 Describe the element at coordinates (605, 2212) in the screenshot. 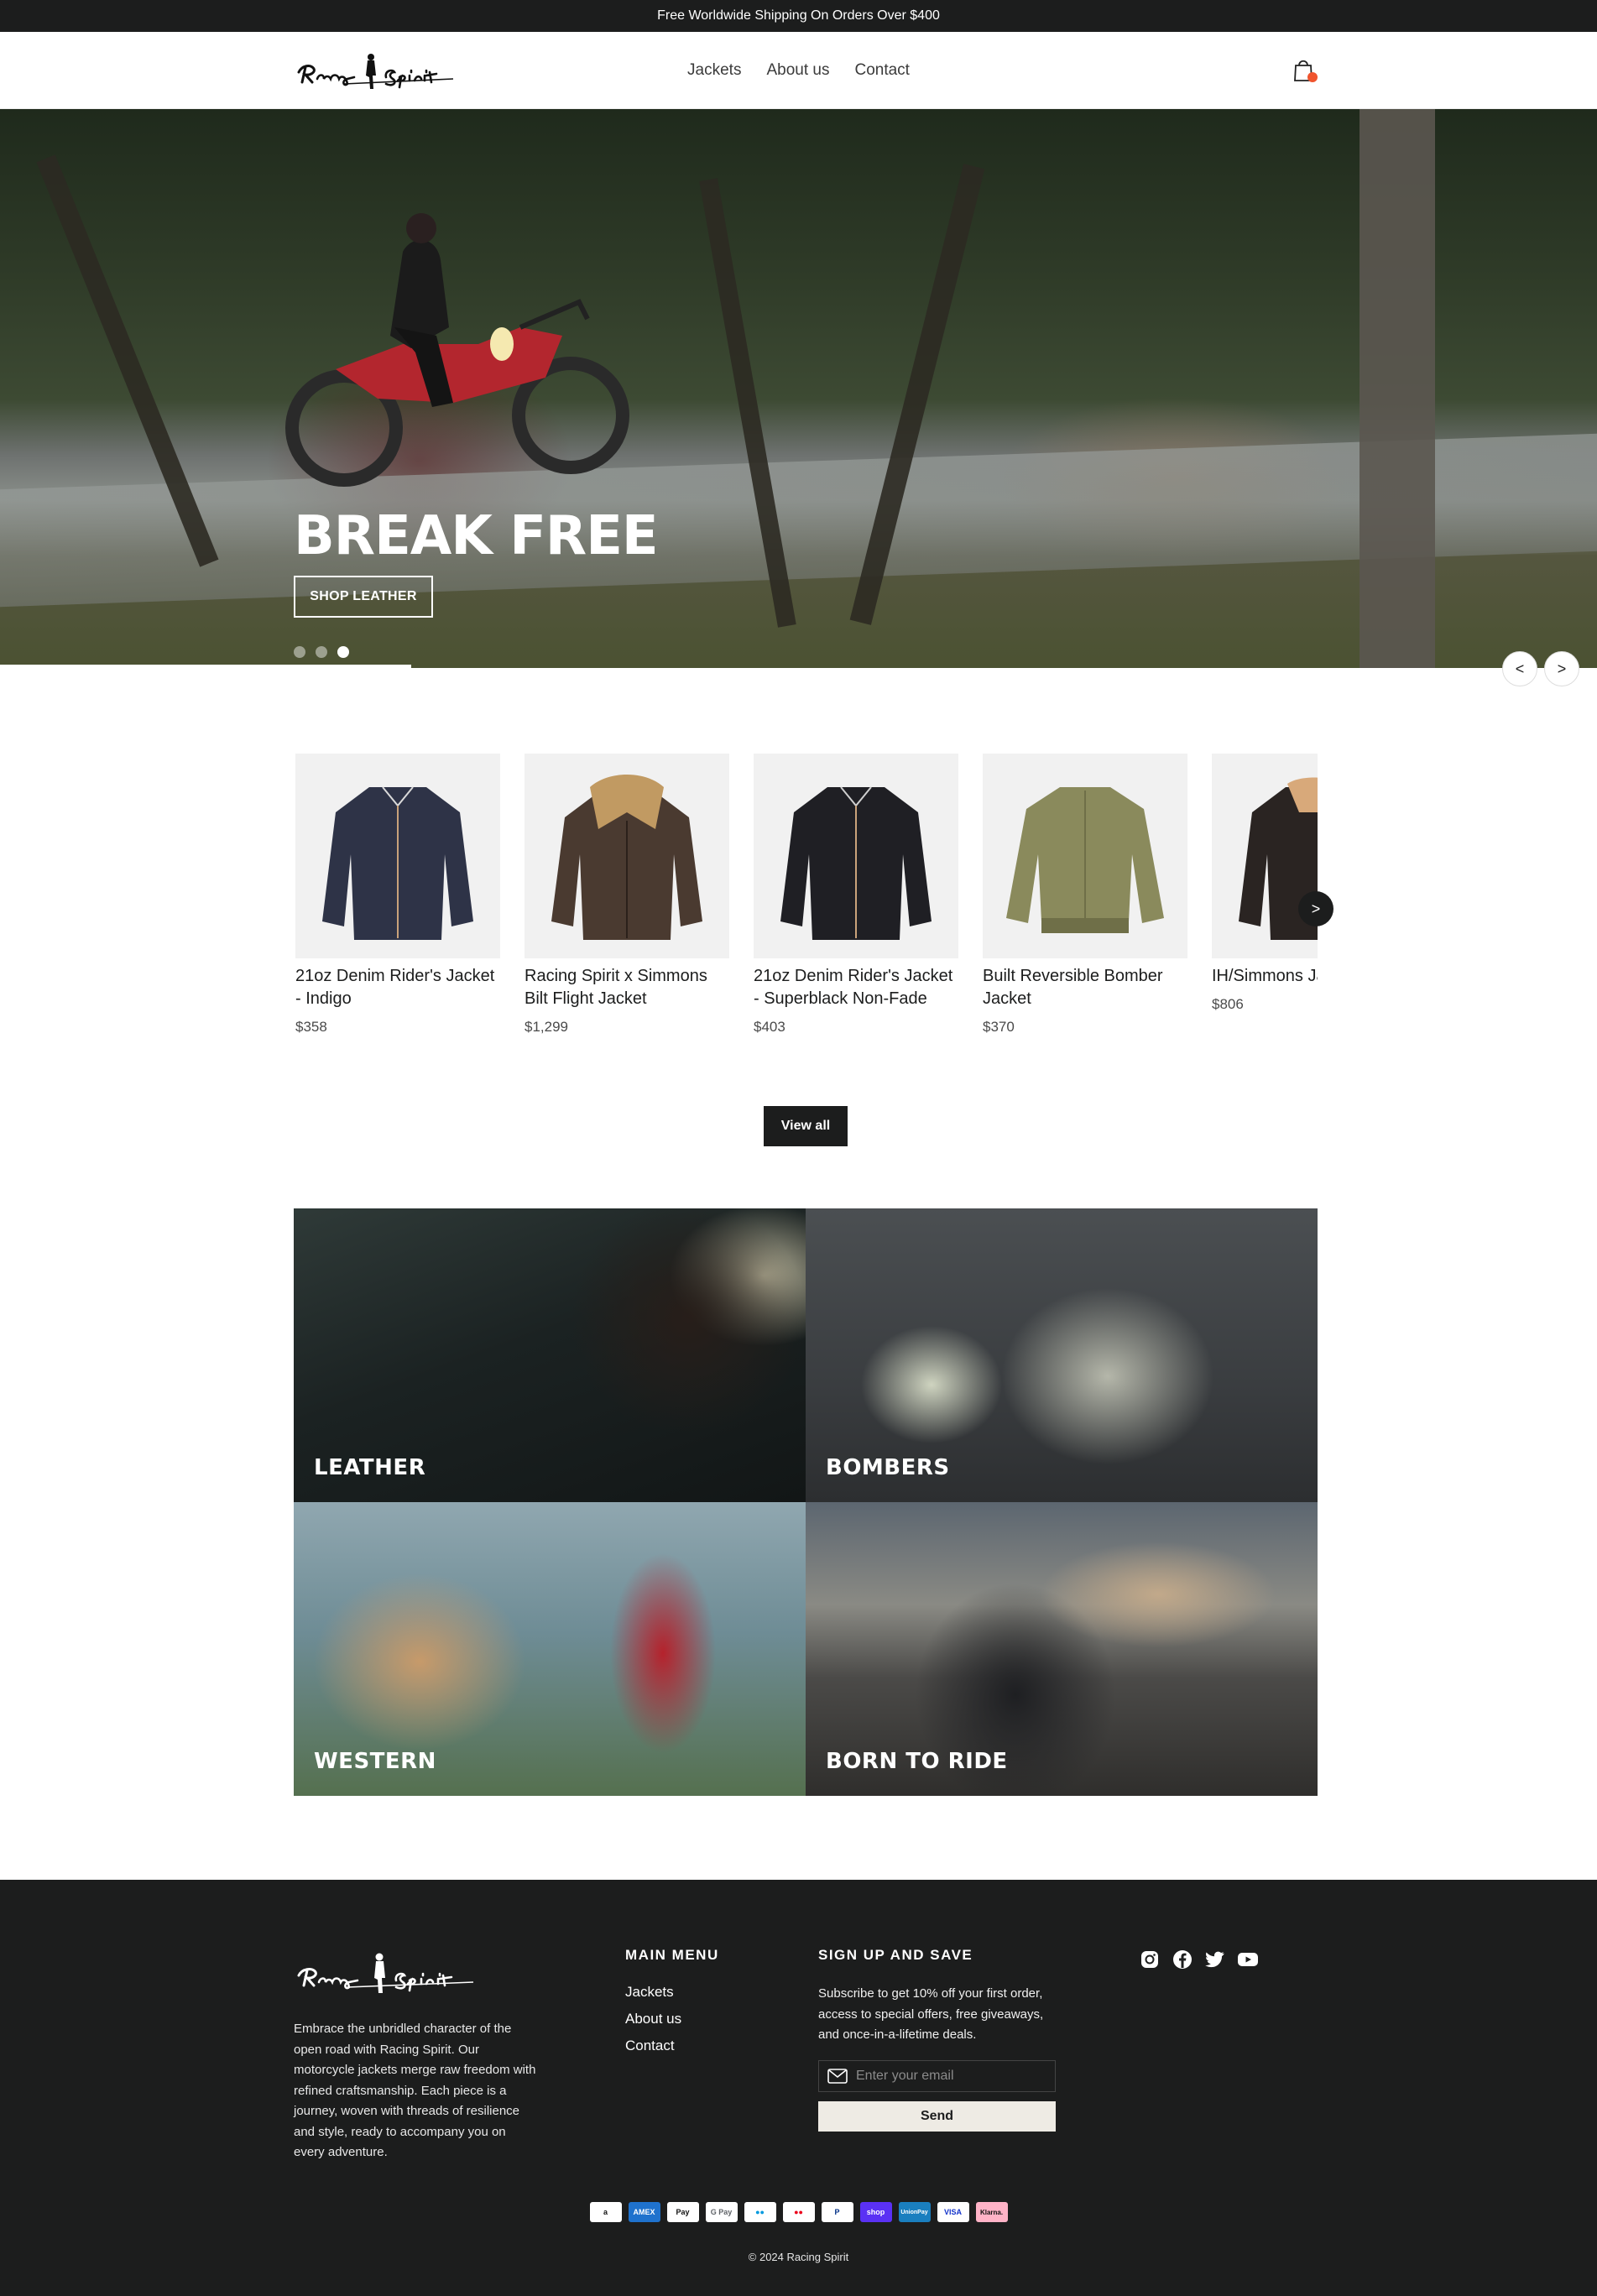

I see `amazon-pay-icon: a` at that location.